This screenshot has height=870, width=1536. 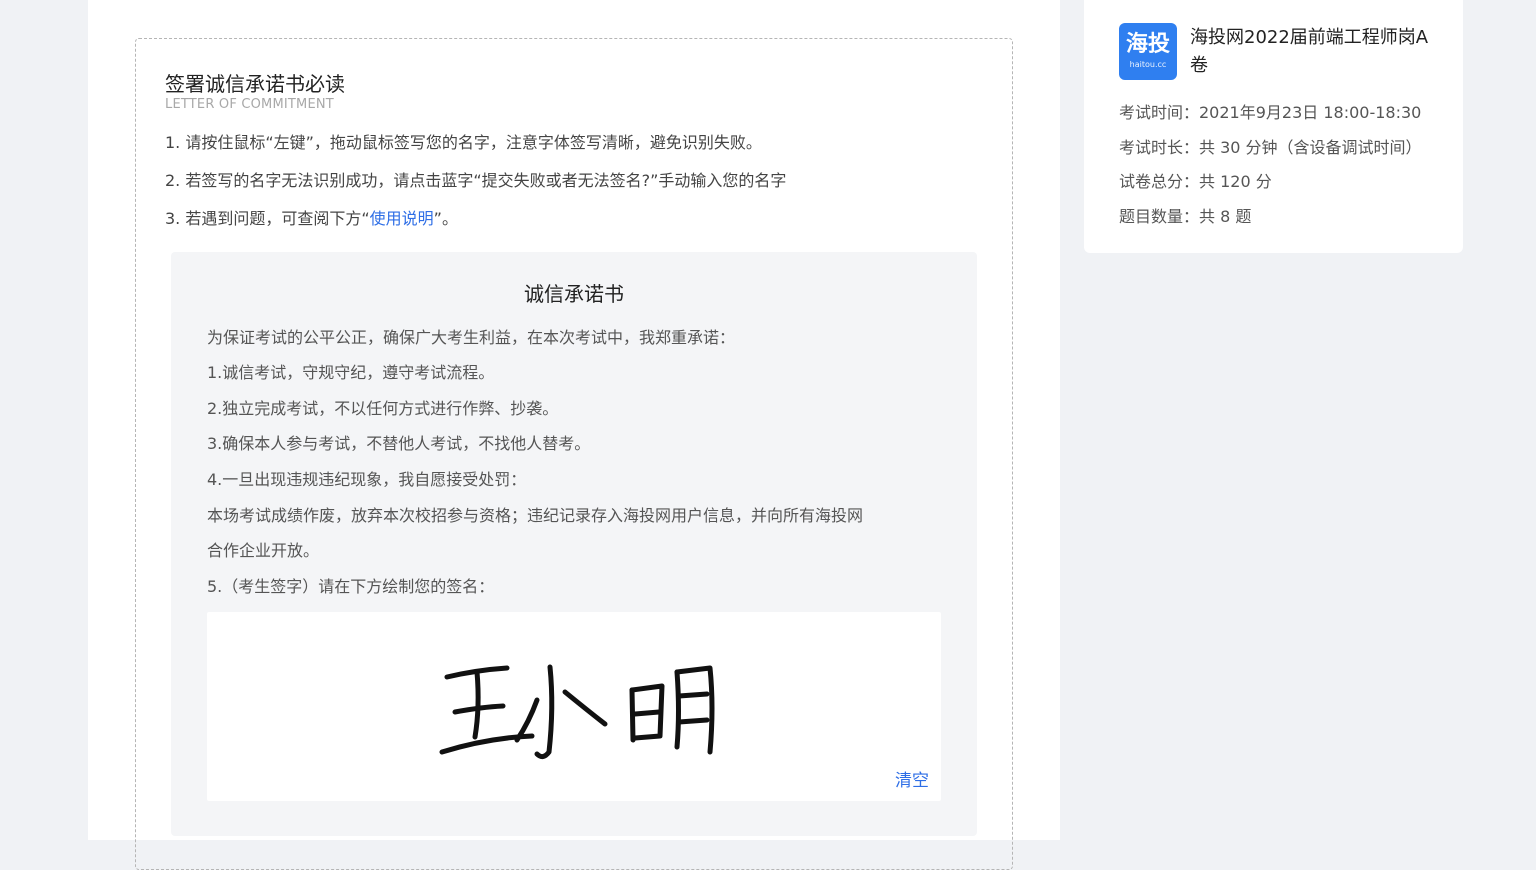 I want to click on exam-total-score: 试卷总分：共 120 分, so click(x=1195, y=181).